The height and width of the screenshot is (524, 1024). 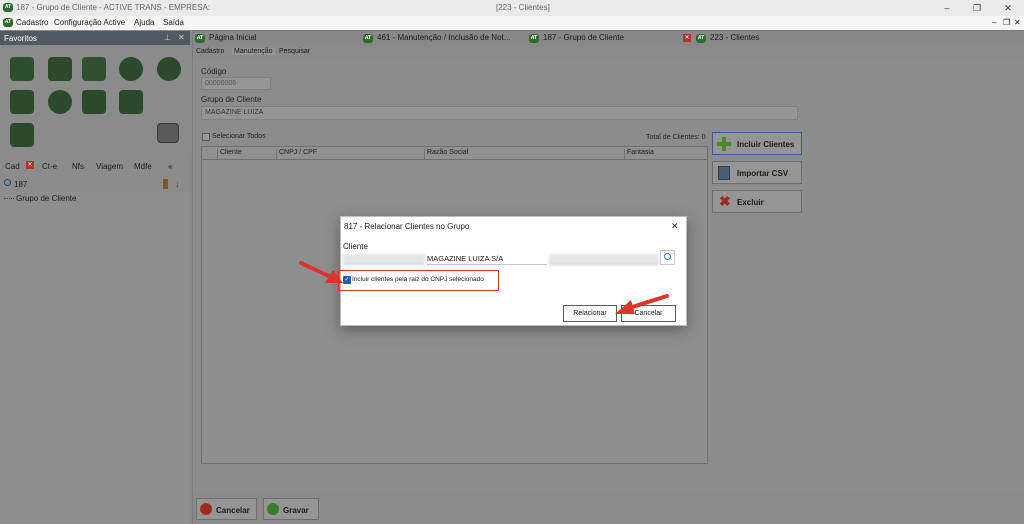 I want to click on left-nav: Cad ✕ Ct-e Nfs Viagem Mdfe «, so click(x=95, y=167).